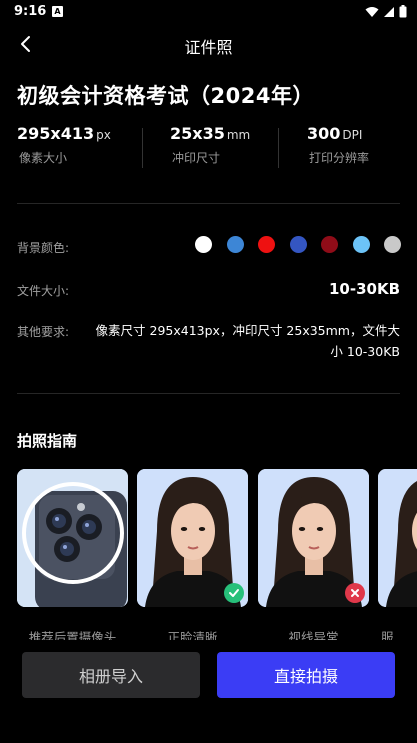  Describe the element at coordinates (234, 593) in the screenshot. I see `check-icon` at that location.